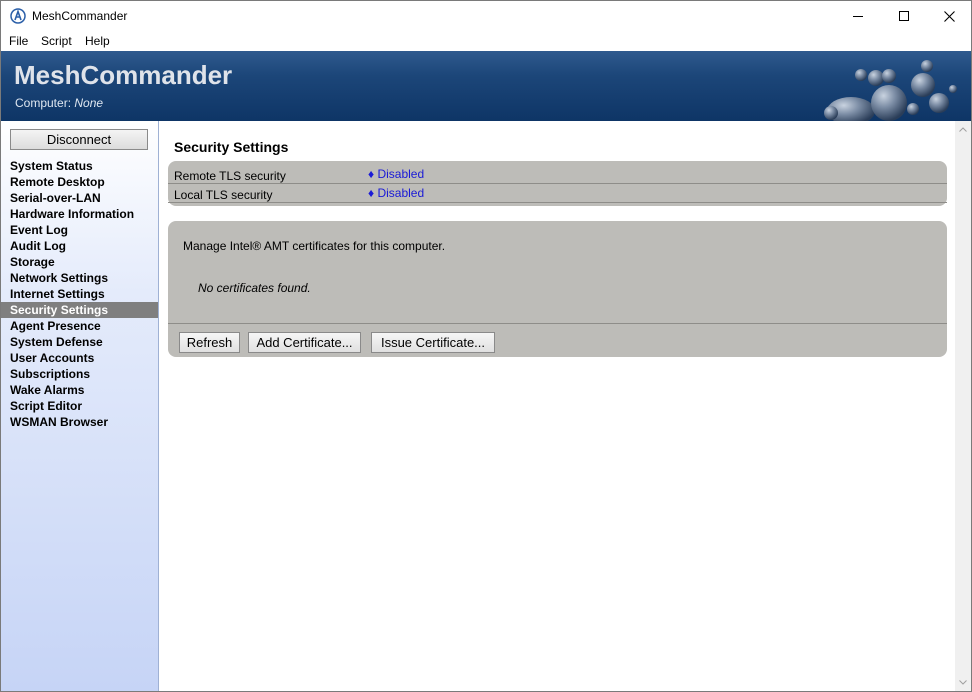  I want to click on title-bar: MeshCommander, so click(486, 16).